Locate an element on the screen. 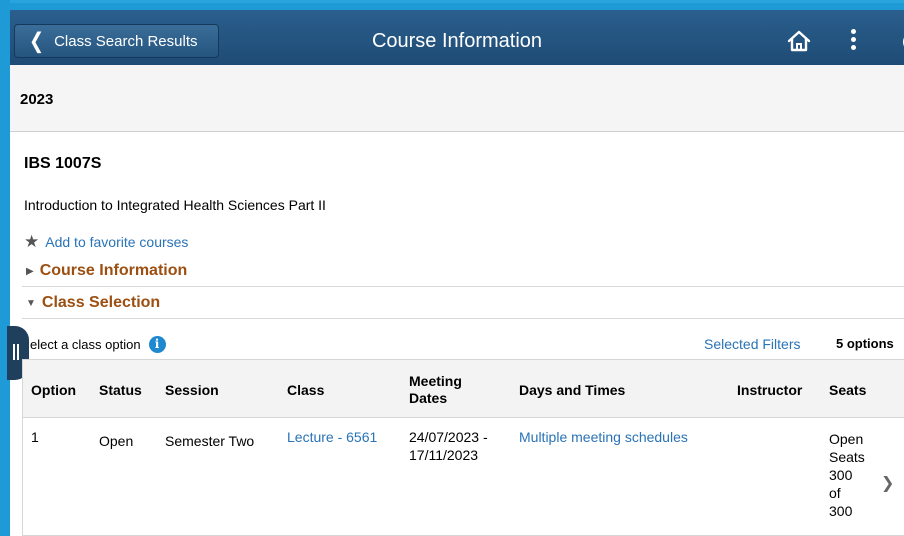 The height and width of the screenshot is (536, 904). add-favorite-link: ★ Add to favorite courses is located at coordinates (106, 242).